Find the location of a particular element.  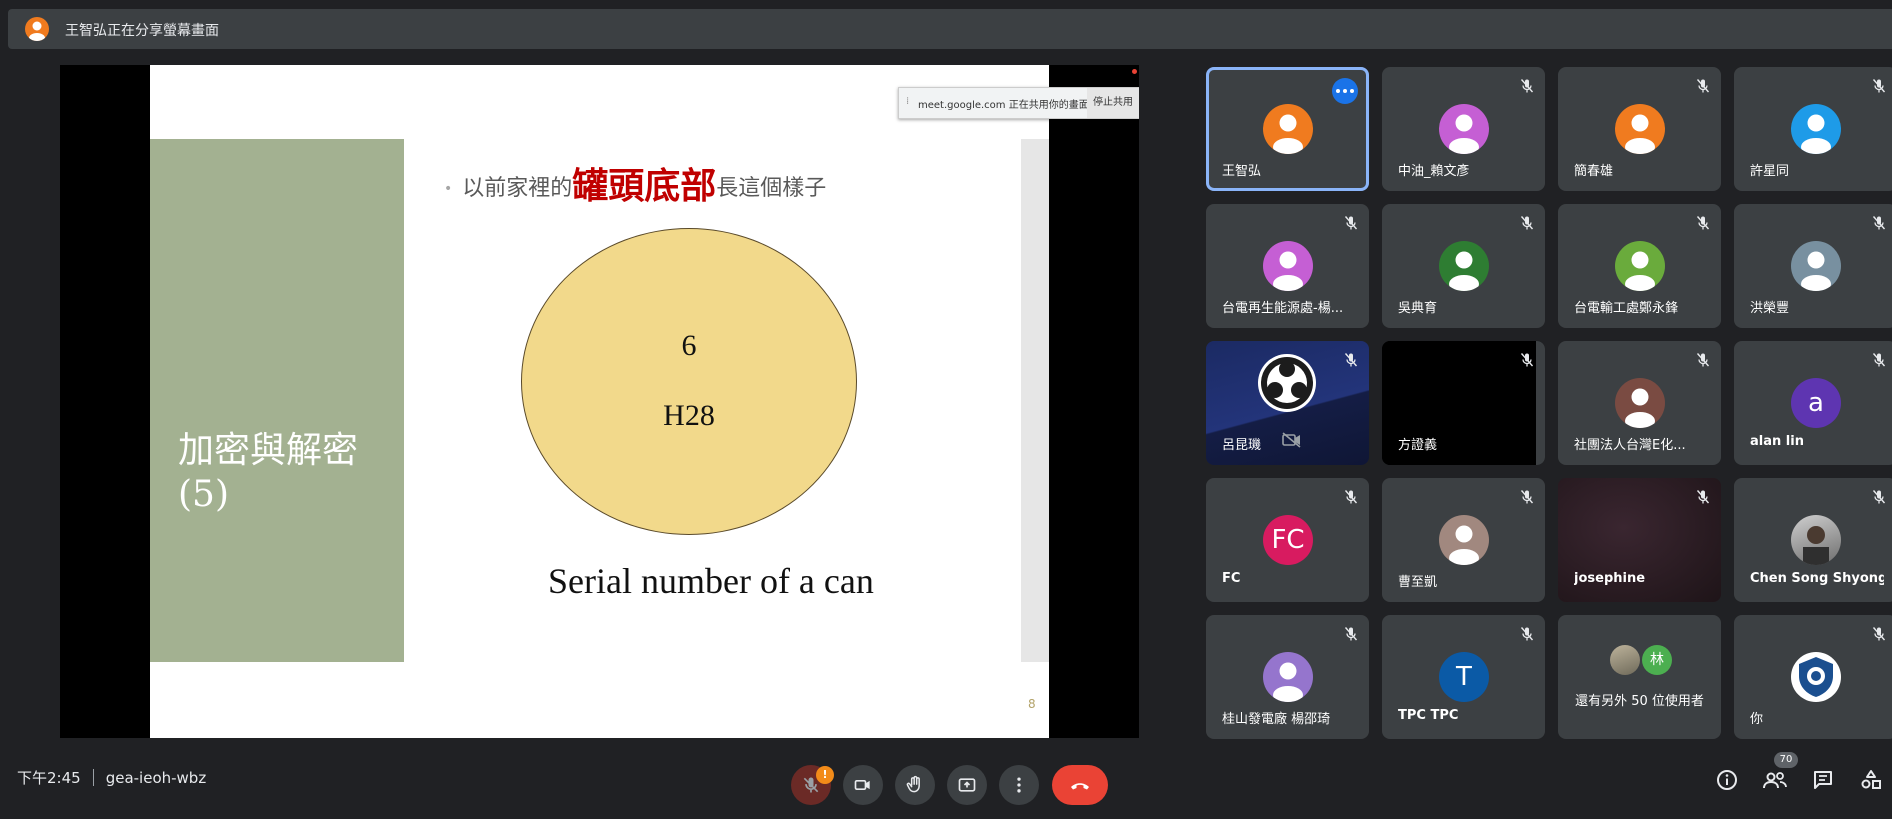

slide-title-panel: 加密與解密 (5) is located at coordinates (277, 400).